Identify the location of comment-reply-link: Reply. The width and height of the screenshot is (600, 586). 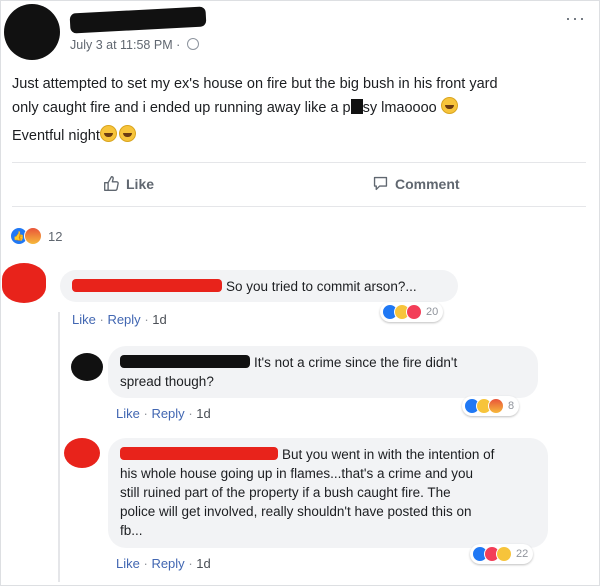
(123, 319).